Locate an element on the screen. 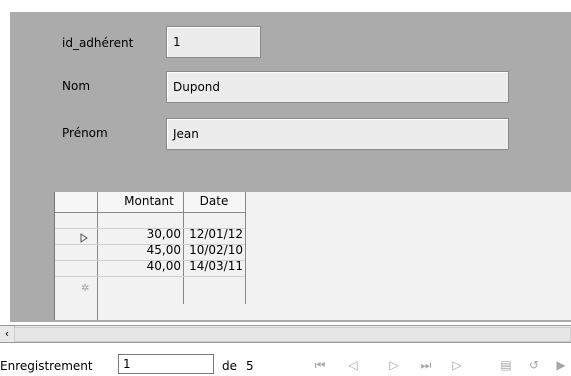 Image resolution: width=571 pixels, height=376 pixels. record-label: Enregistrement is located at coordinates (46, 366).